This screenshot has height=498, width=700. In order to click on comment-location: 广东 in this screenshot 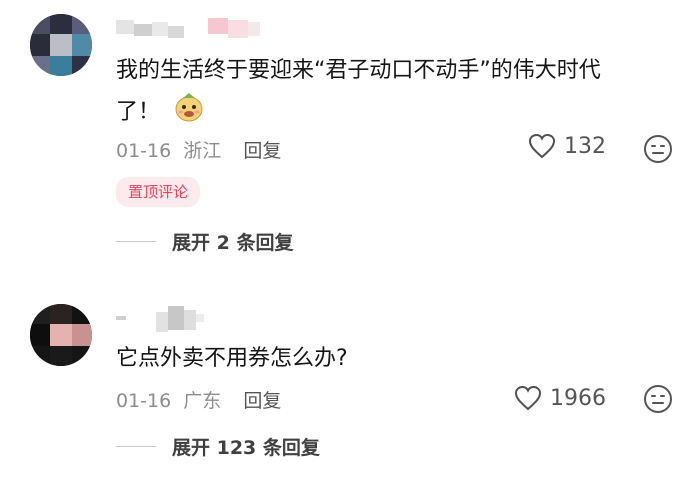, I will do `click(202, 401)`.